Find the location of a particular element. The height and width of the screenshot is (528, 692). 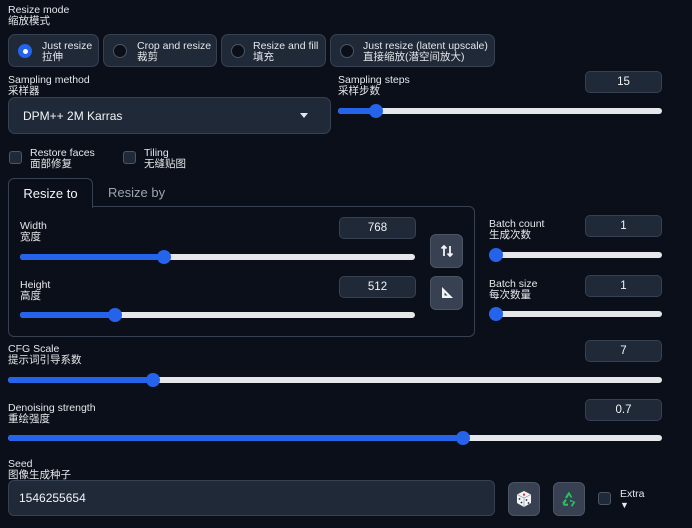

batch-count-label: Batch count 生成次数 is located at coordinates (517, 229).